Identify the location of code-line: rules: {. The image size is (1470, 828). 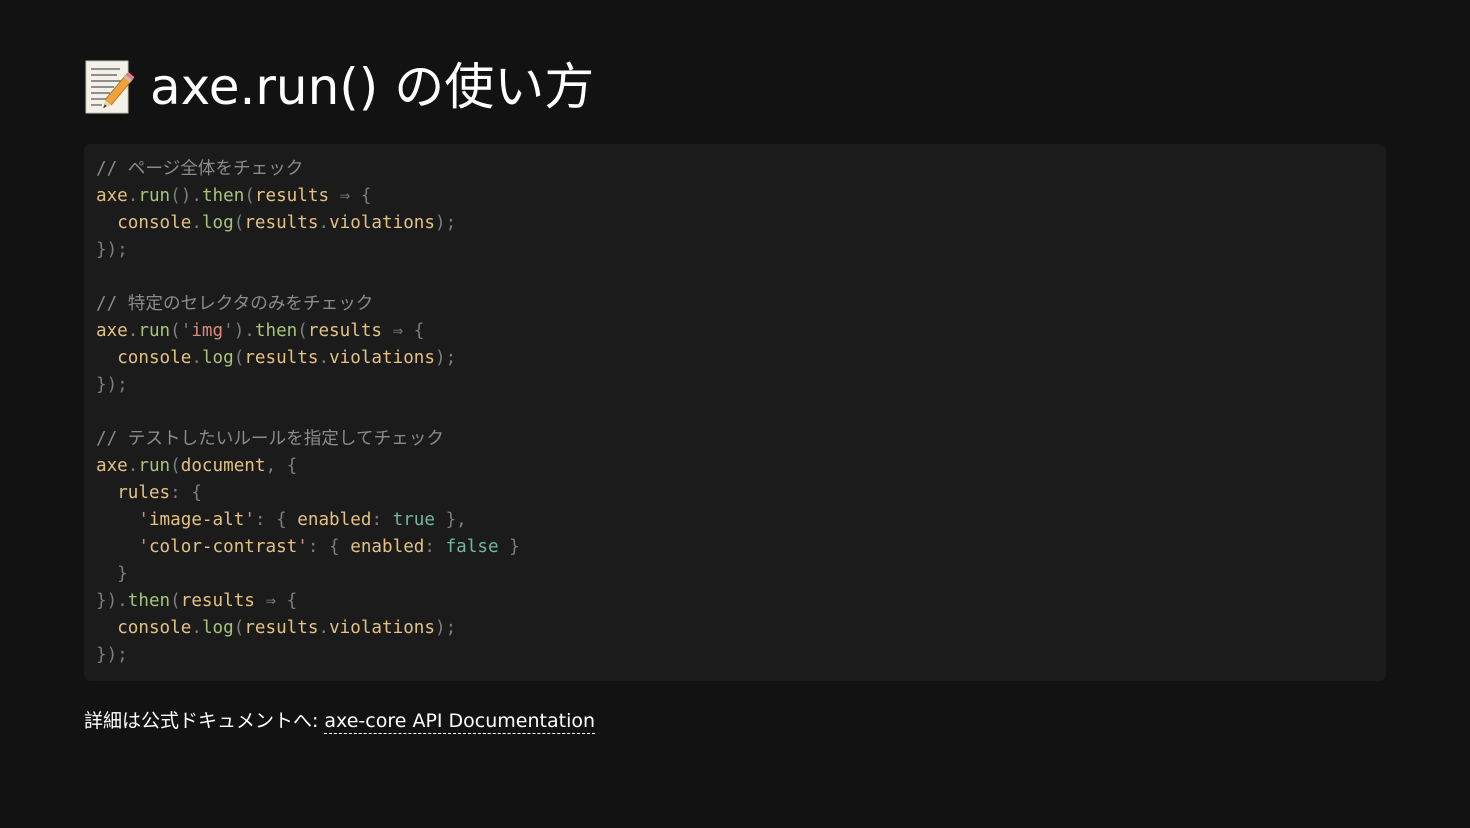
(735, 493).